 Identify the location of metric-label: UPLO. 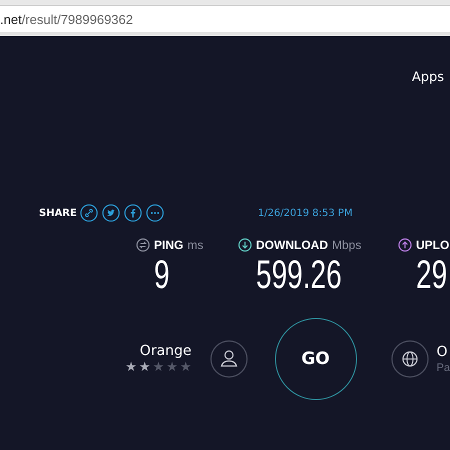
(433, 245).